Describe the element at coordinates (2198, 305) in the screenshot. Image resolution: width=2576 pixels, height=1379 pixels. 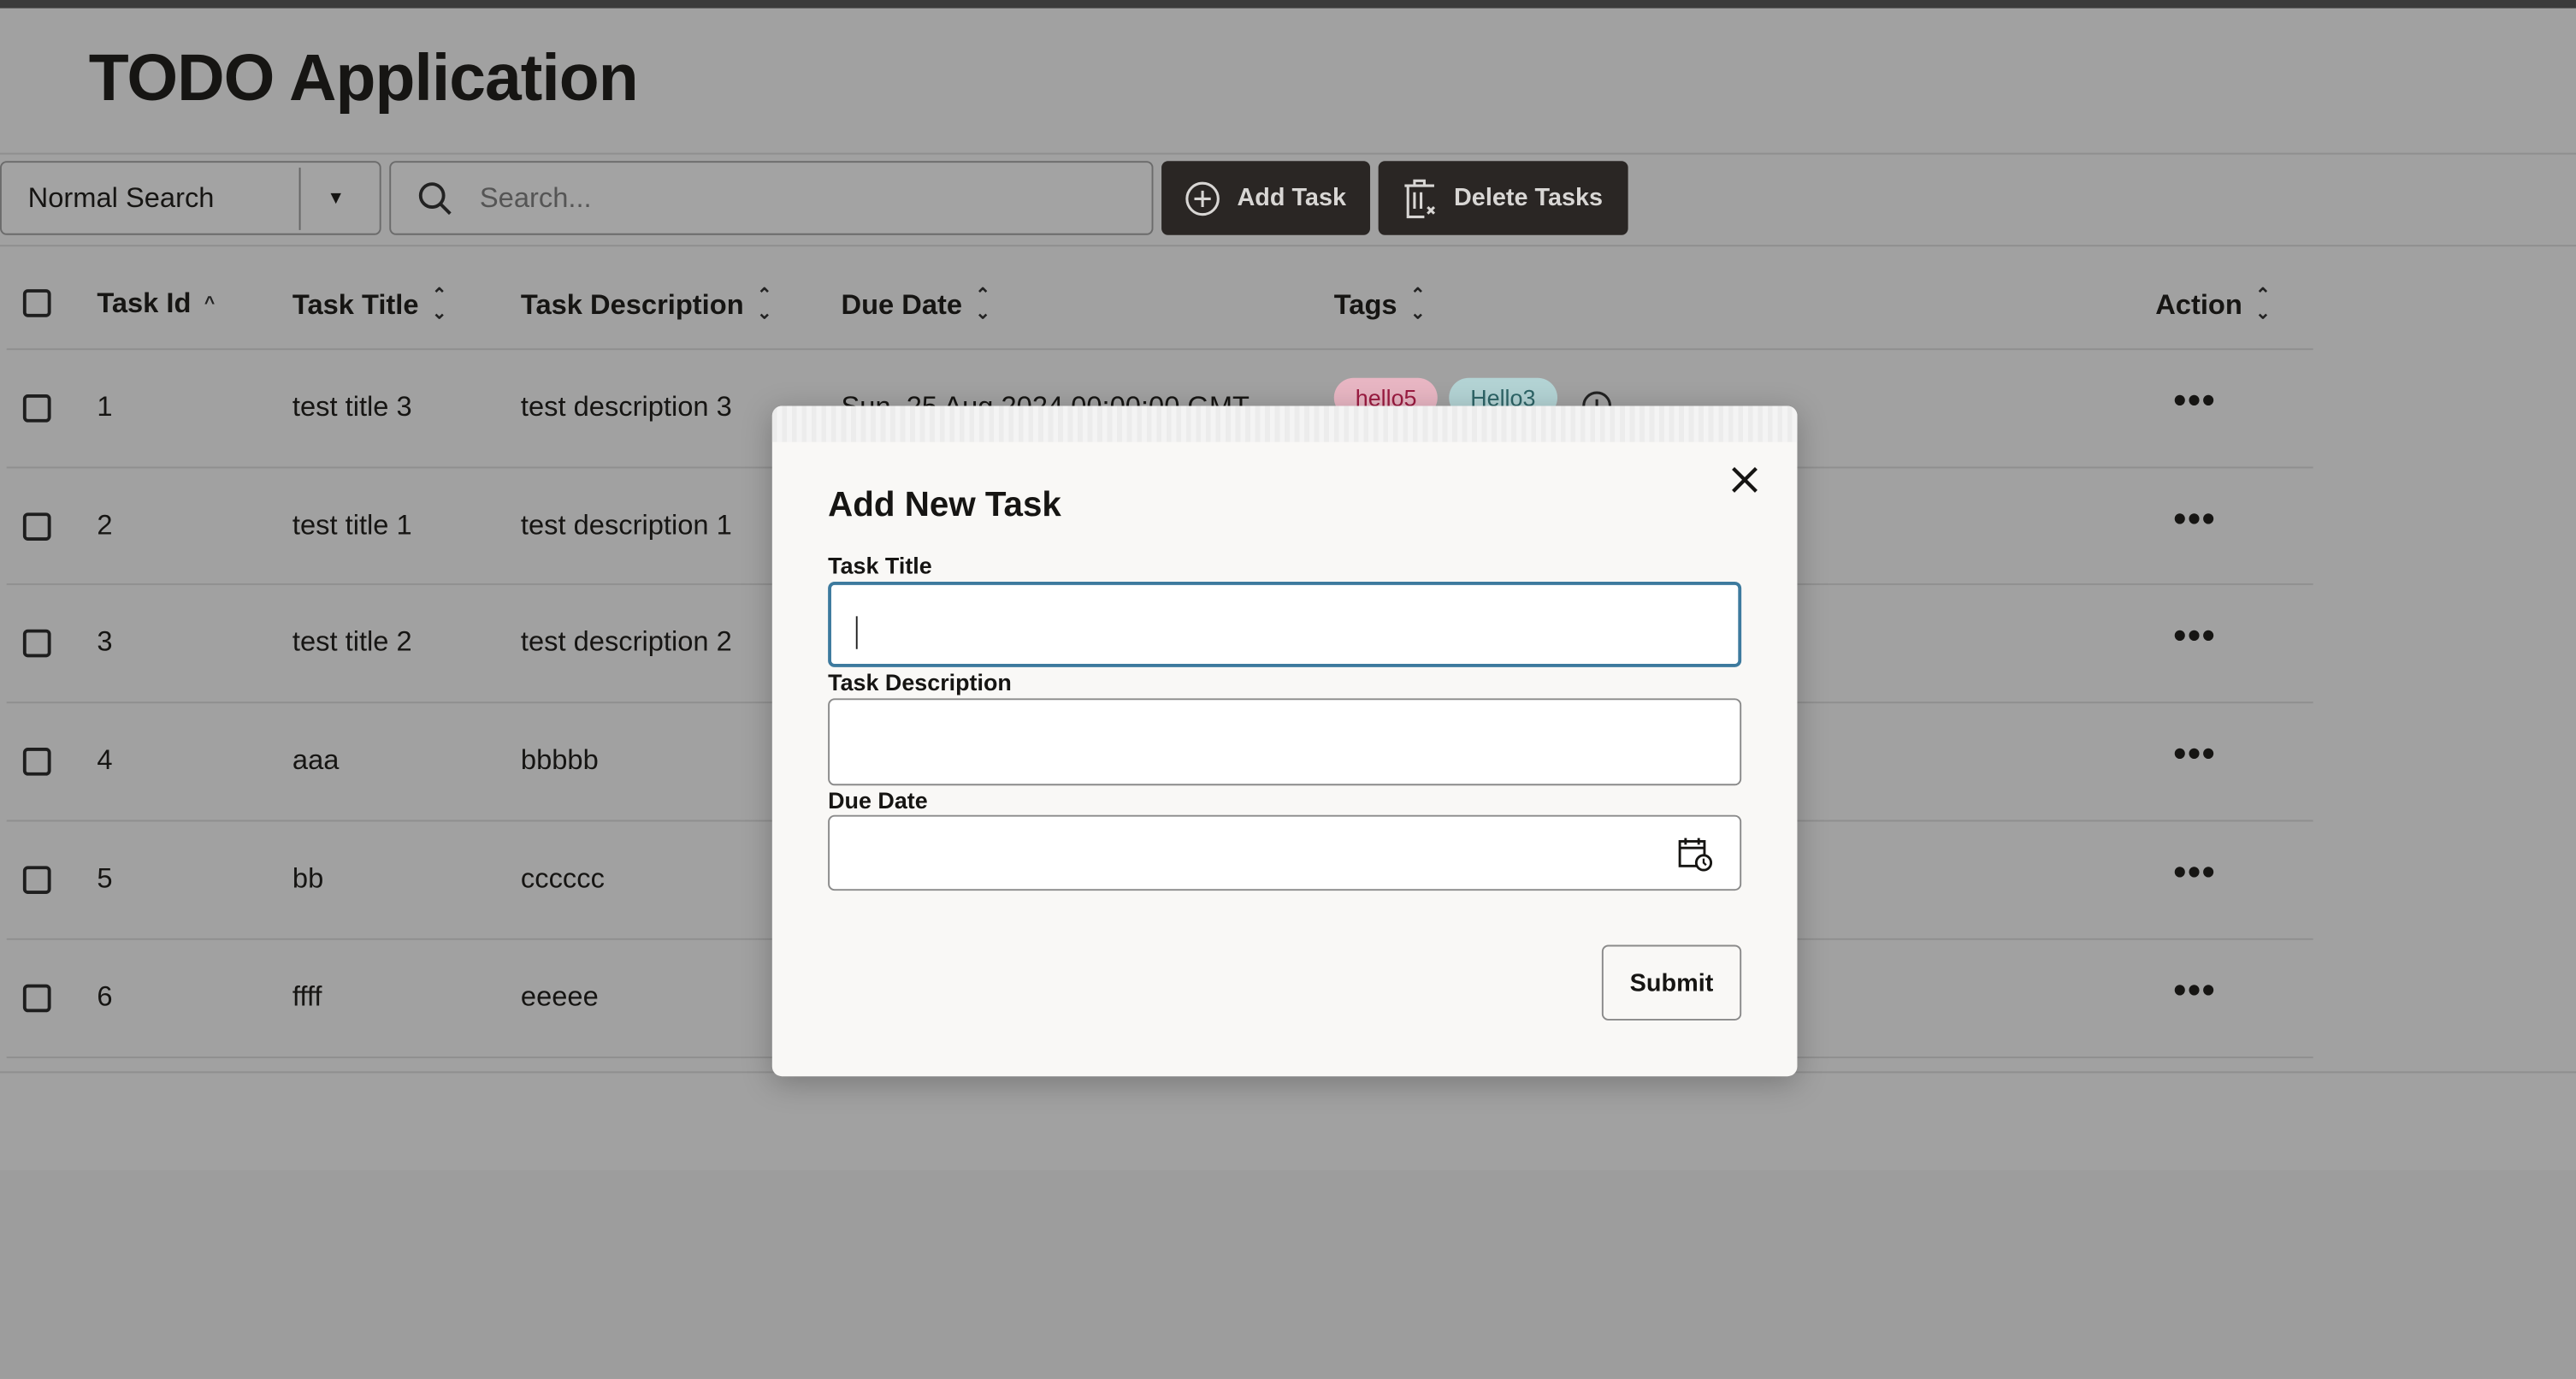
I see `header-label: Action` at that location.